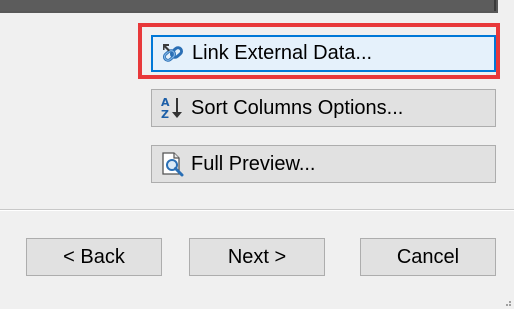 The width and height of the screenshot is (514, 309). Describe the element at coordinates (257, 210) in the screenshot. I see `footer-separator` at that location.